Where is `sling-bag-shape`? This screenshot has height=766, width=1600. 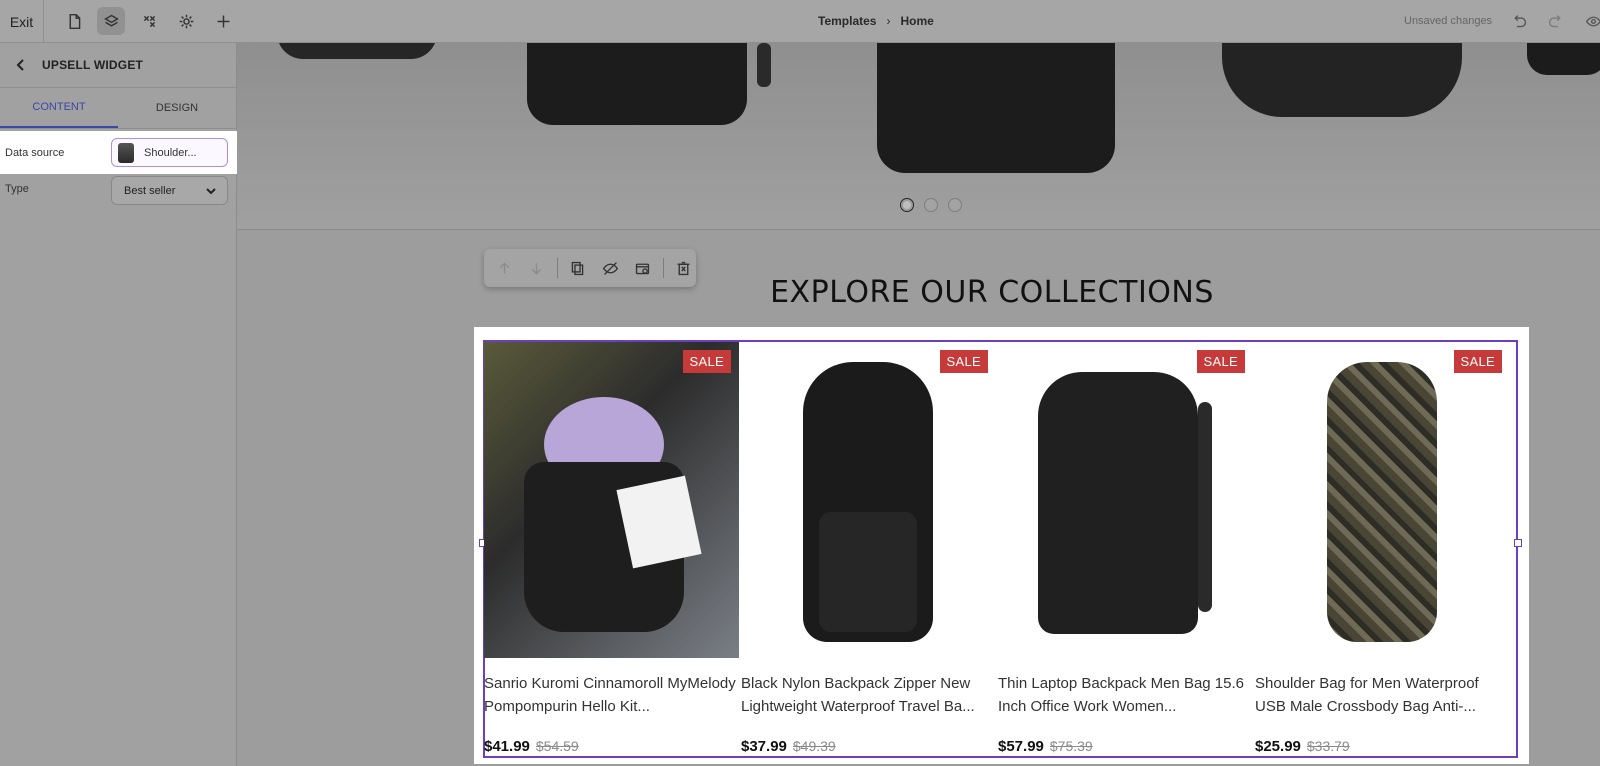 sling-bag-shape is located at coordinates (1382, 502).